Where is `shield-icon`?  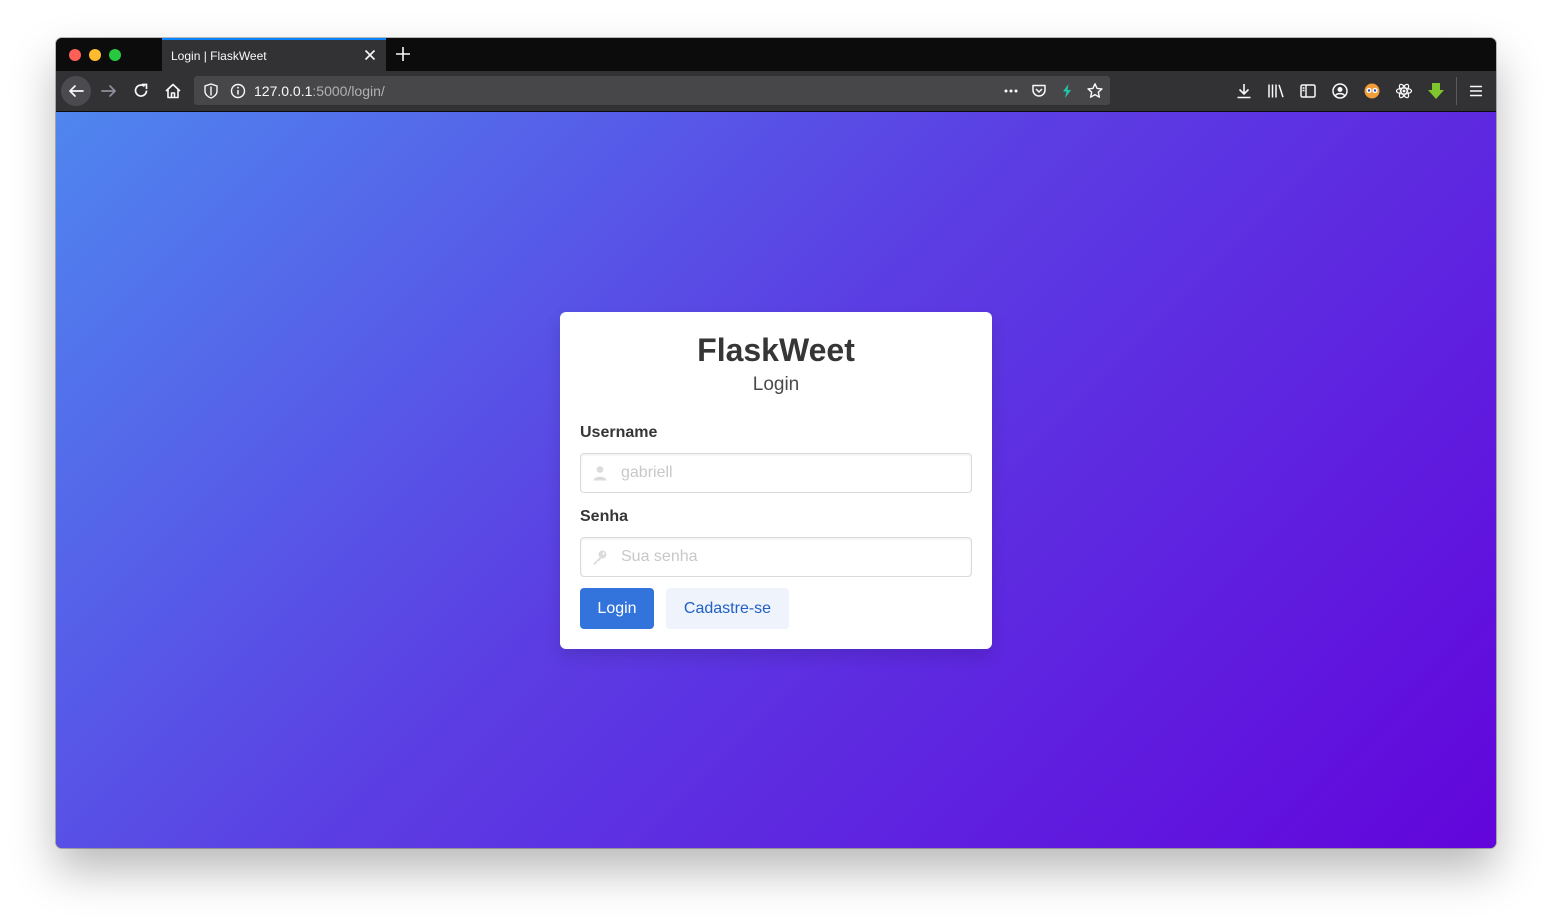 shield-icon is located at coordinates (211, 91).